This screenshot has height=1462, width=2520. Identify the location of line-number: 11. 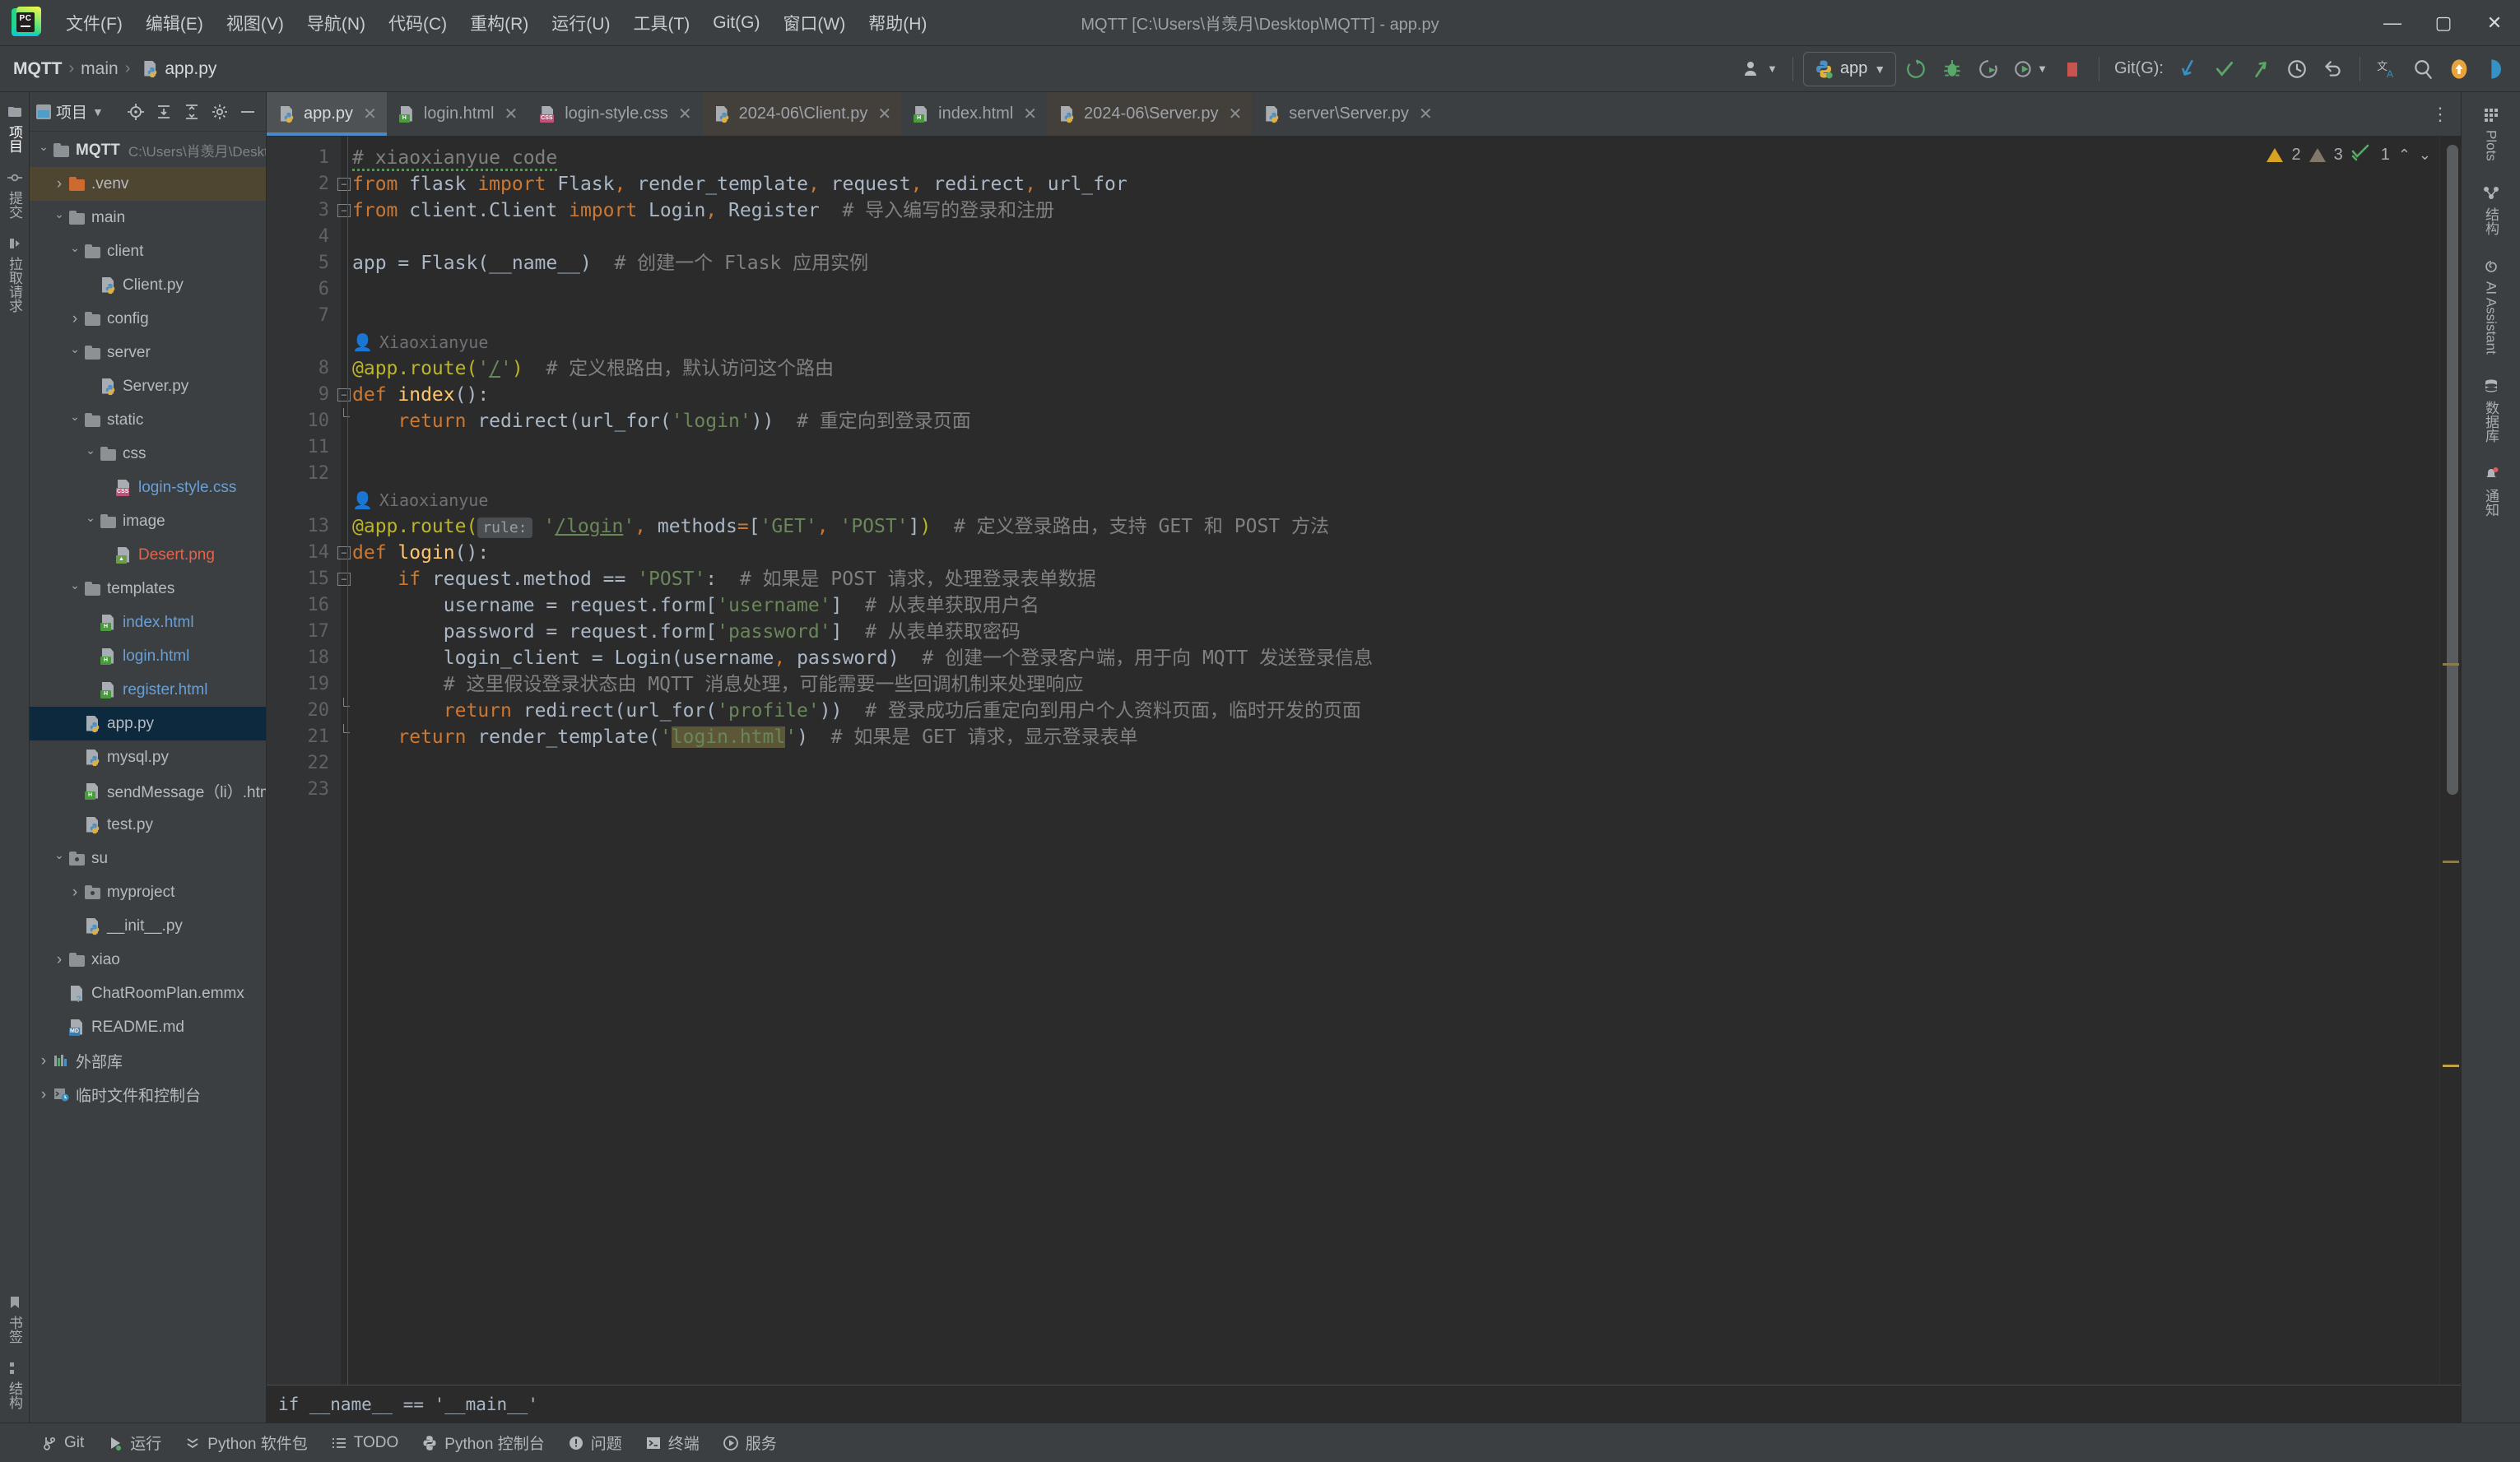
(298, 447).